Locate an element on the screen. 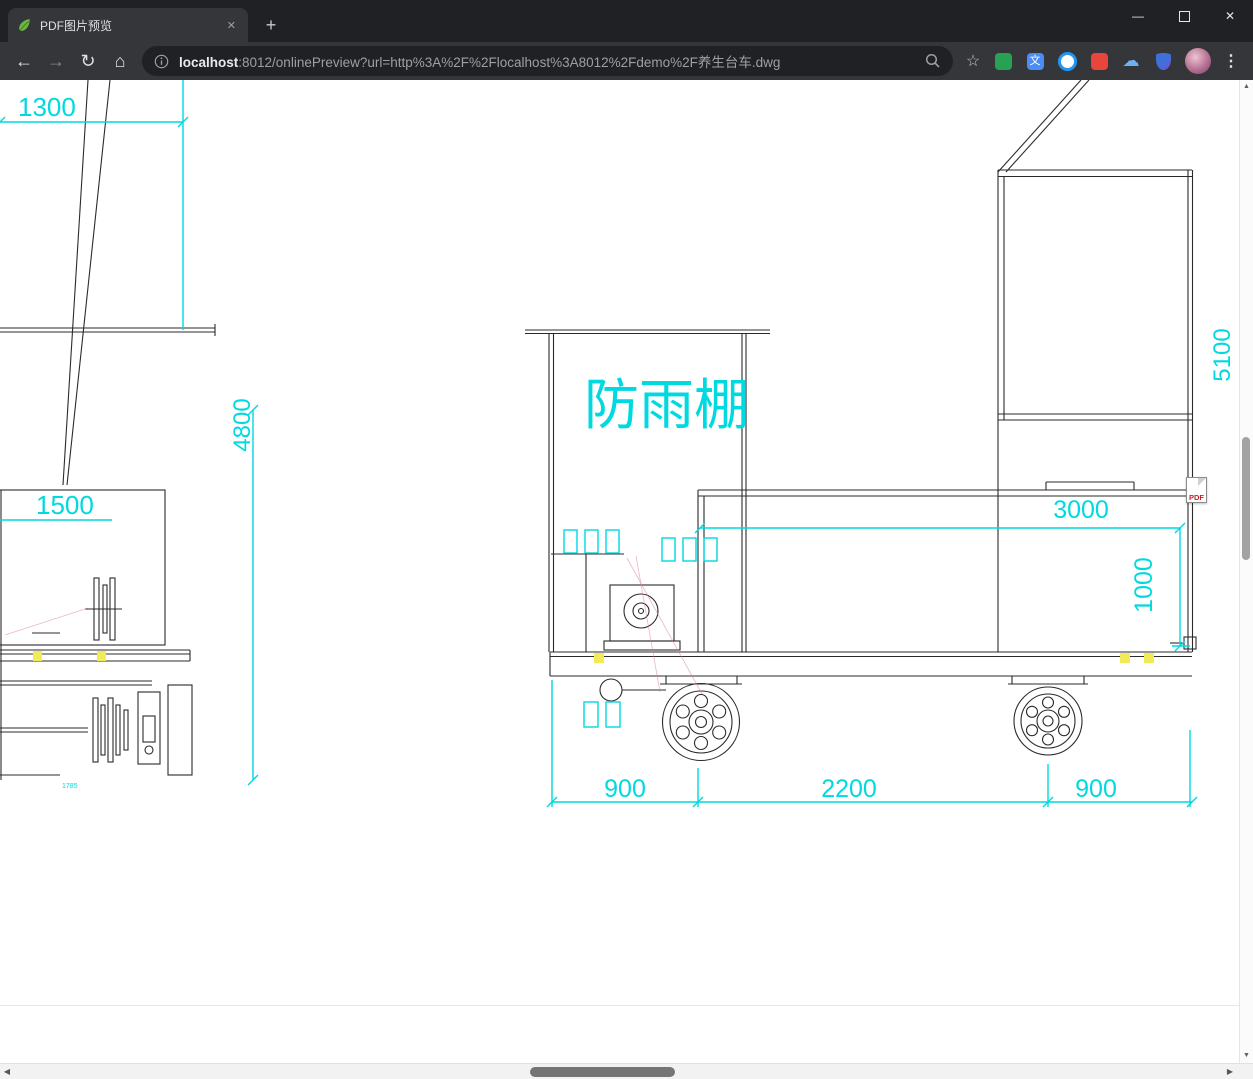 The width and height of the screenshot is (1253, 1079). new-tab-button: + is located at coordinates (271, 25).